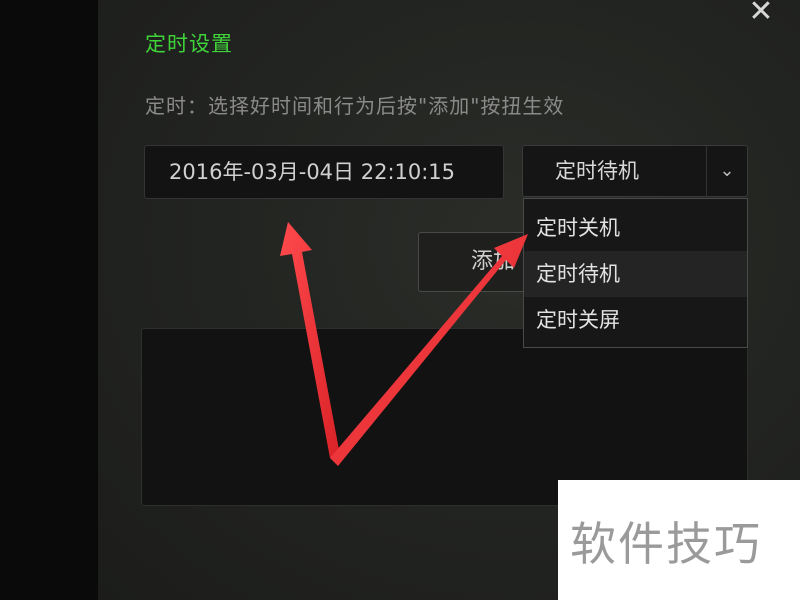 This screenshot has width=800, height=600. I want to click on instruction-text: 定时：选择好时间和行为后按"添加"按扭生效, so click(355, 106).